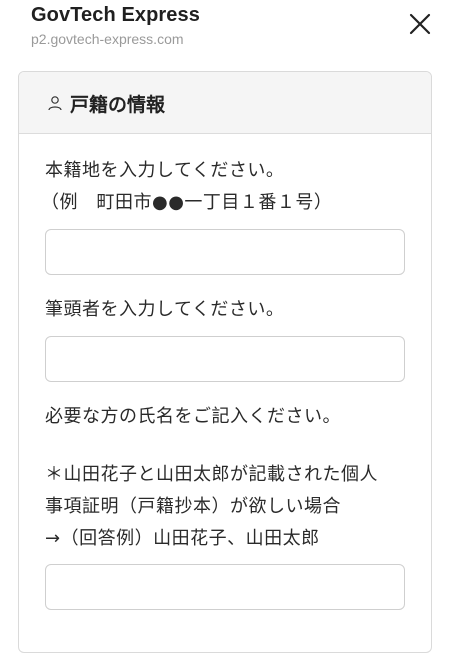 The image size is (450, 653). Describe the element at coordinates (55, 103) in the screenshot. I see `person-icon` at that location.